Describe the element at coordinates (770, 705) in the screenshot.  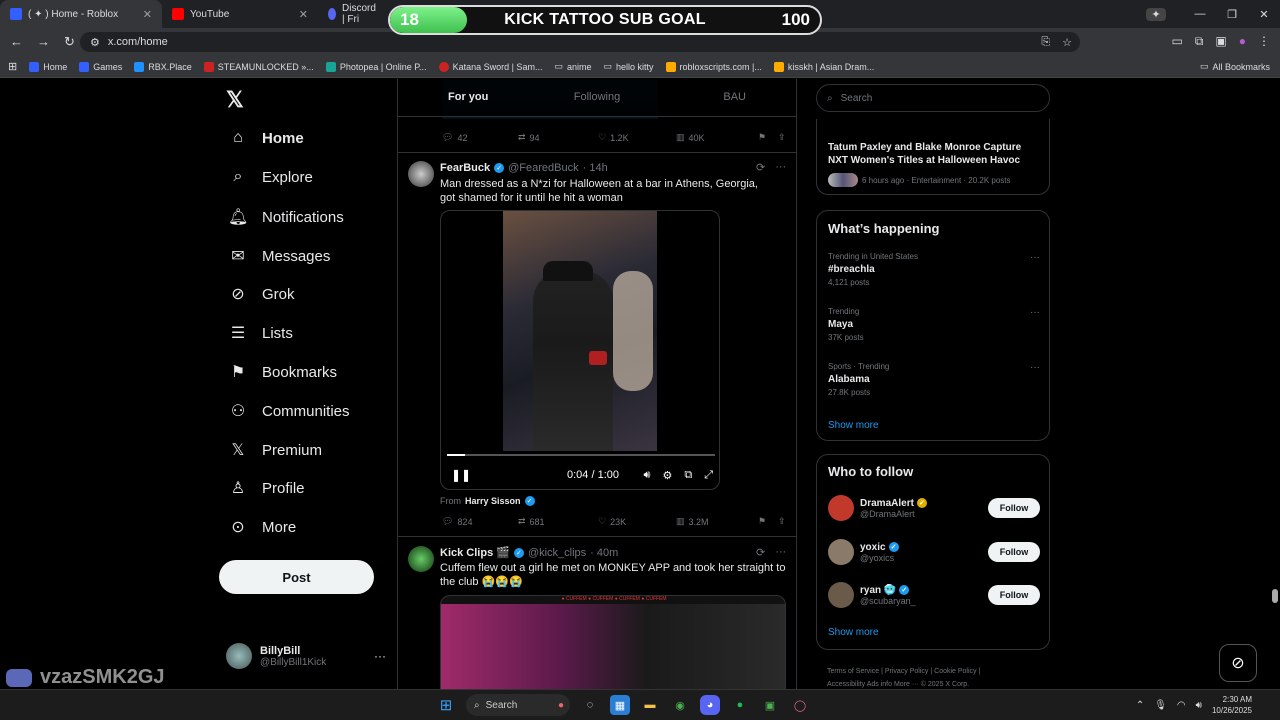
I see `app-icon: ▣` at that location.